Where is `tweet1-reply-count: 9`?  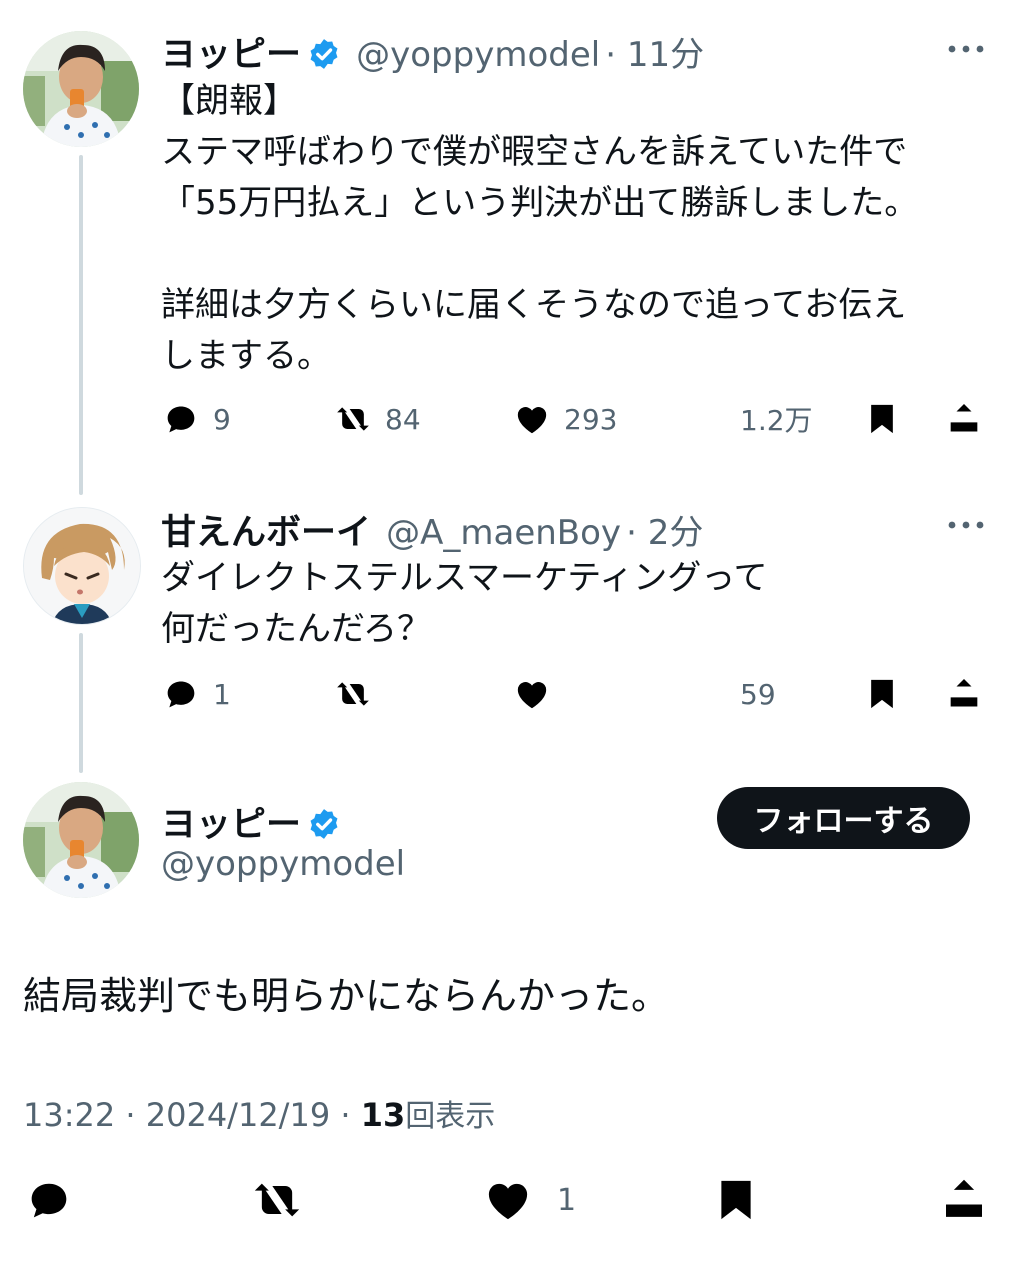
tweet1-reply-count: 9 is located at coordinates (222, 419).